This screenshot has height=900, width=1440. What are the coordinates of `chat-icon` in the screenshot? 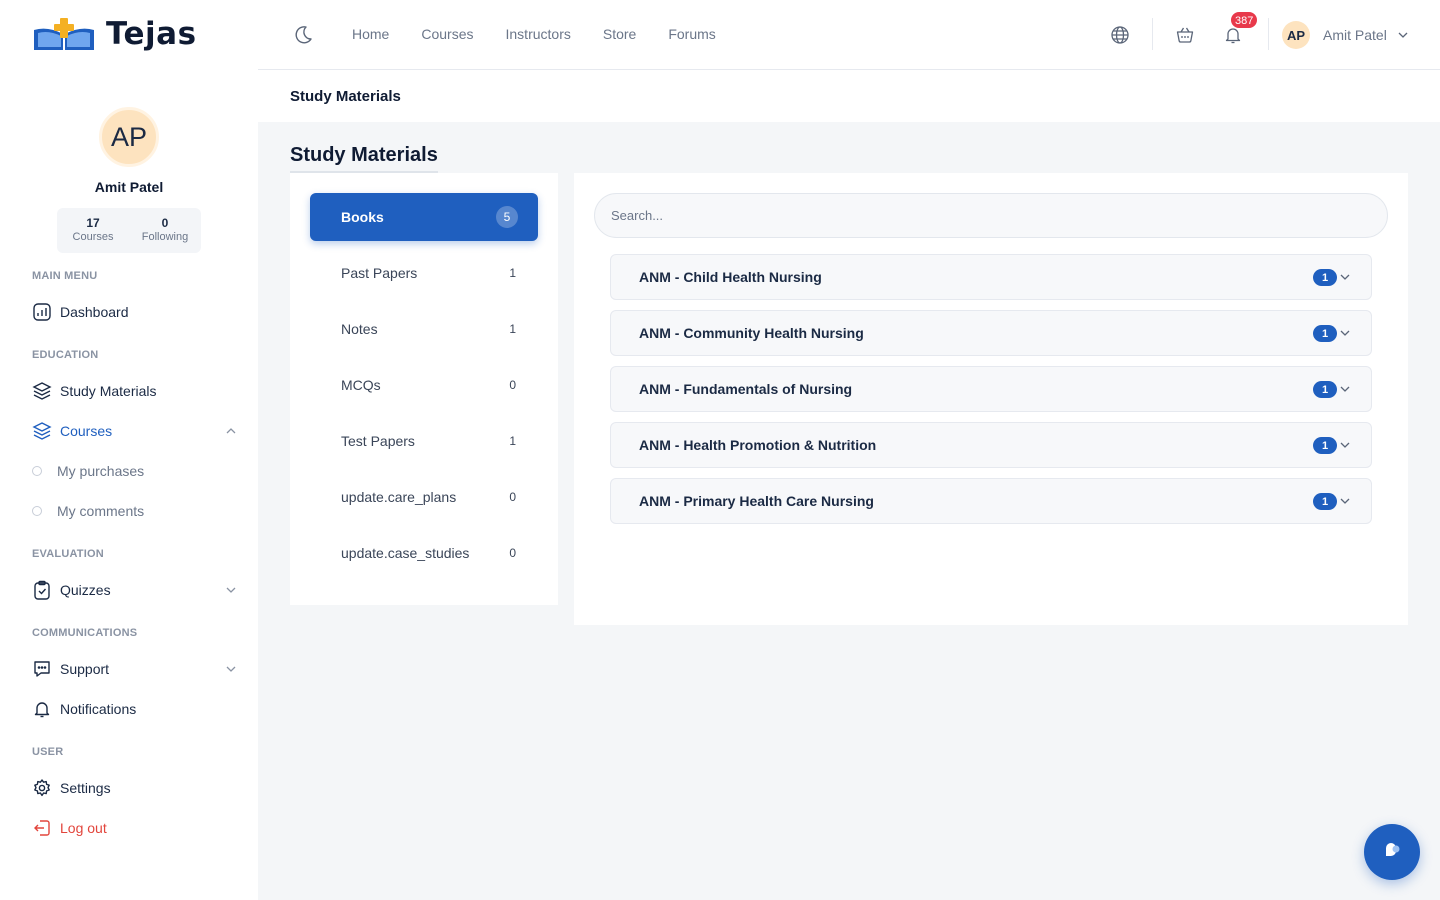 It's located at (42, 669).